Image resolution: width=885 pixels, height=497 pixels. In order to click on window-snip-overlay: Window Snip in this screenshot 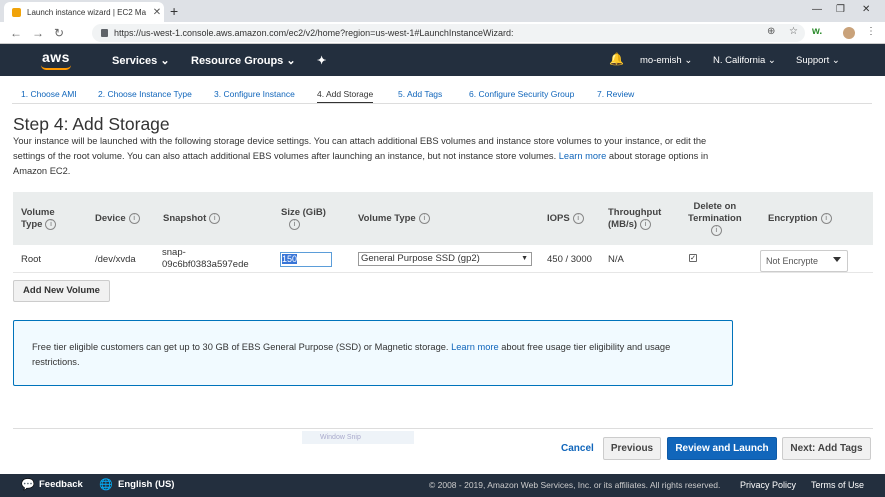, I will do `click(358, 437)`.